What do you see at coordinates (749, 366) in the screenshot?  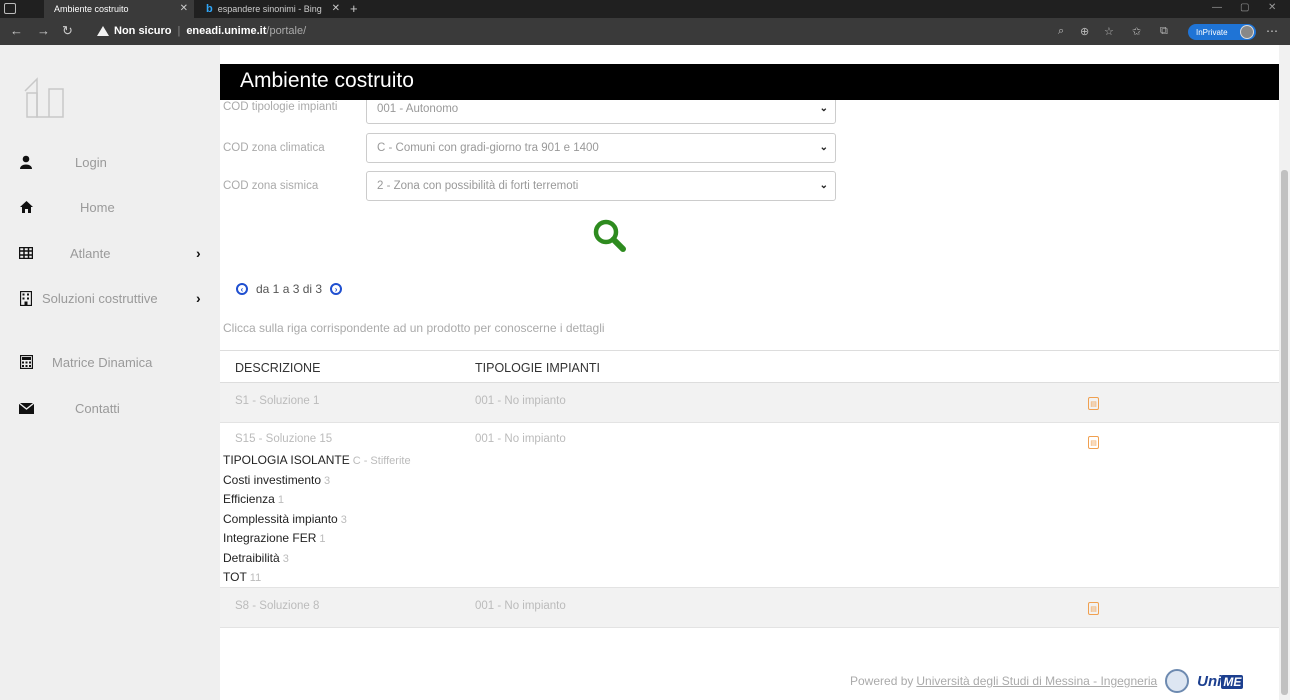 I see `table-header: DESCRIZIONE TIPOLOGIE IMPIANTI` at bounding box center [749, 366].